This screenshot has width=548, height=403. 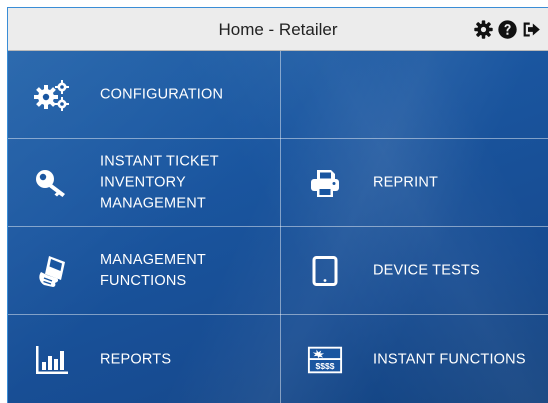 I want to click on tile-device-tests: DEVICE TESTS, so click(x=414, y=270).